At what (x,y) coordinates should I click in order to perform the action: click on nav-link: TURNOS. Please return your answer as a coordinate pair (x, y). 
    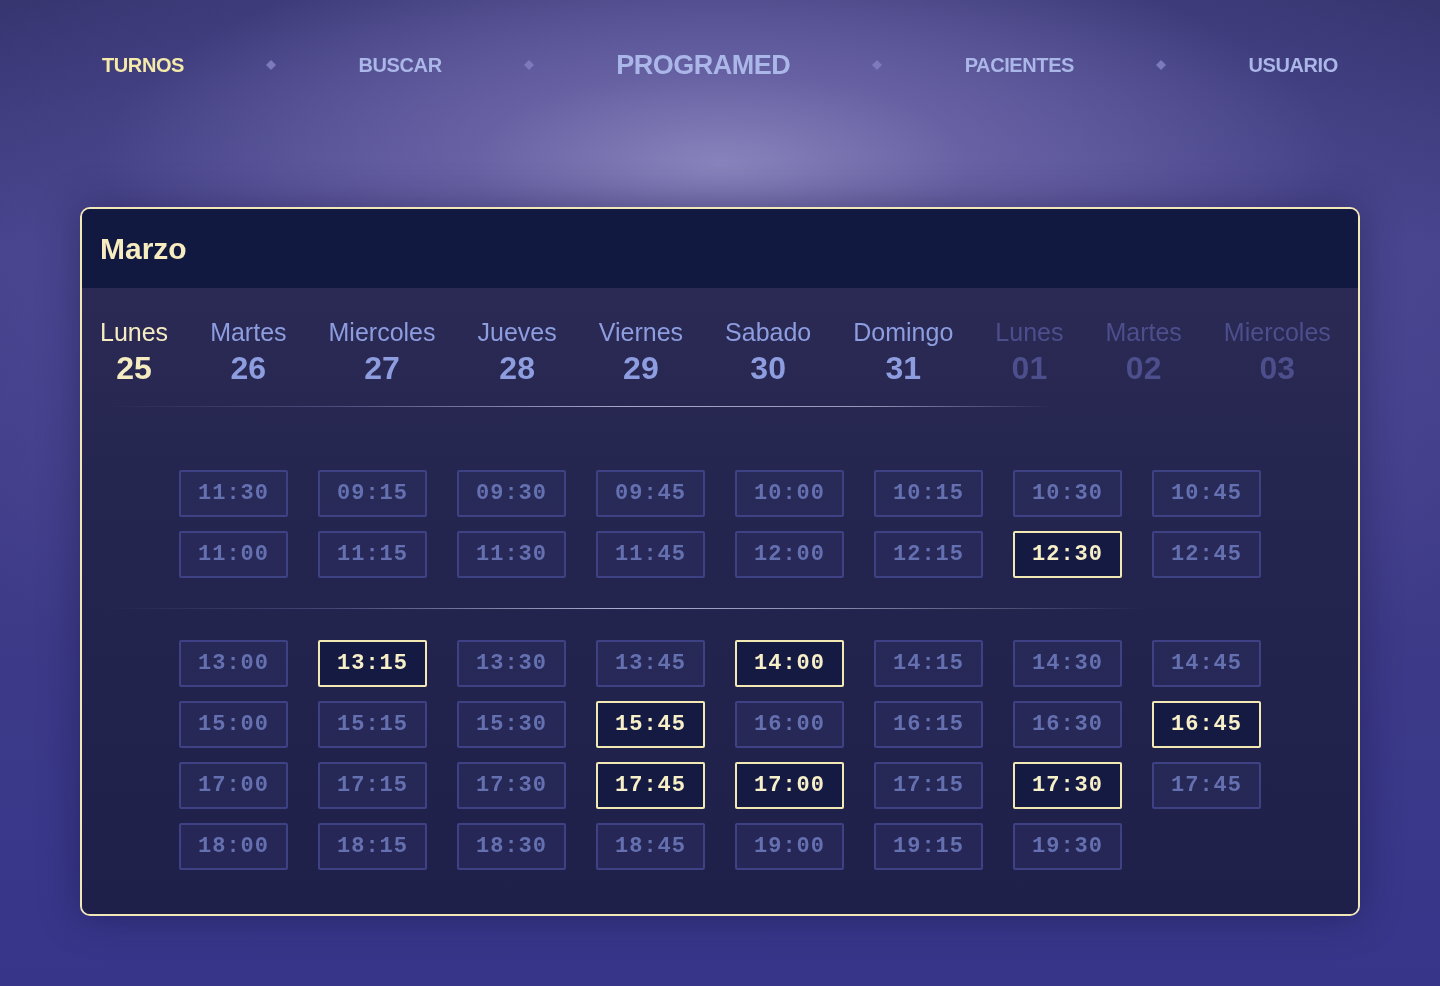
    Looking at the image, I should click on (143, 65).